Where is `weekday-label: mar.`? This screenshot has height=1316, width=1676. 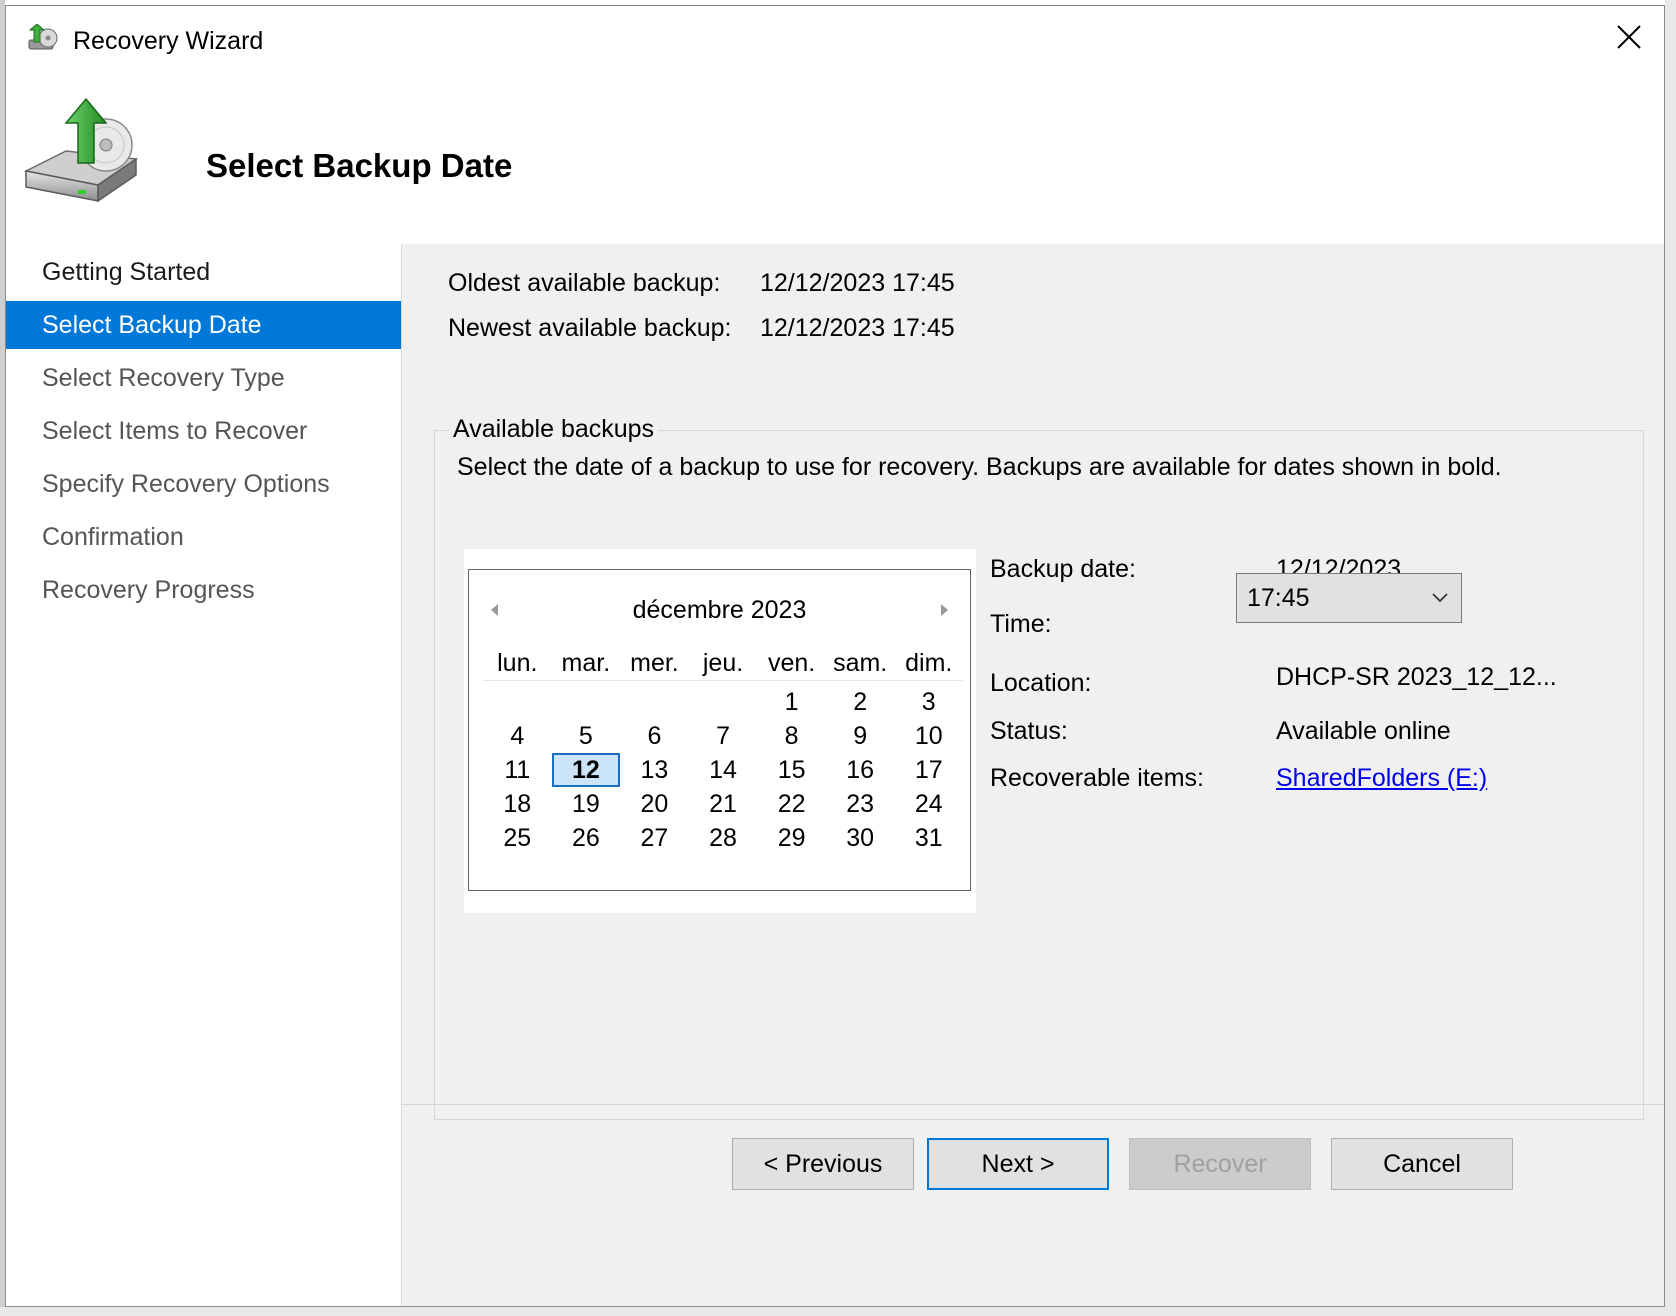 weekday-label: mar. is located at coordinates (586, 663).